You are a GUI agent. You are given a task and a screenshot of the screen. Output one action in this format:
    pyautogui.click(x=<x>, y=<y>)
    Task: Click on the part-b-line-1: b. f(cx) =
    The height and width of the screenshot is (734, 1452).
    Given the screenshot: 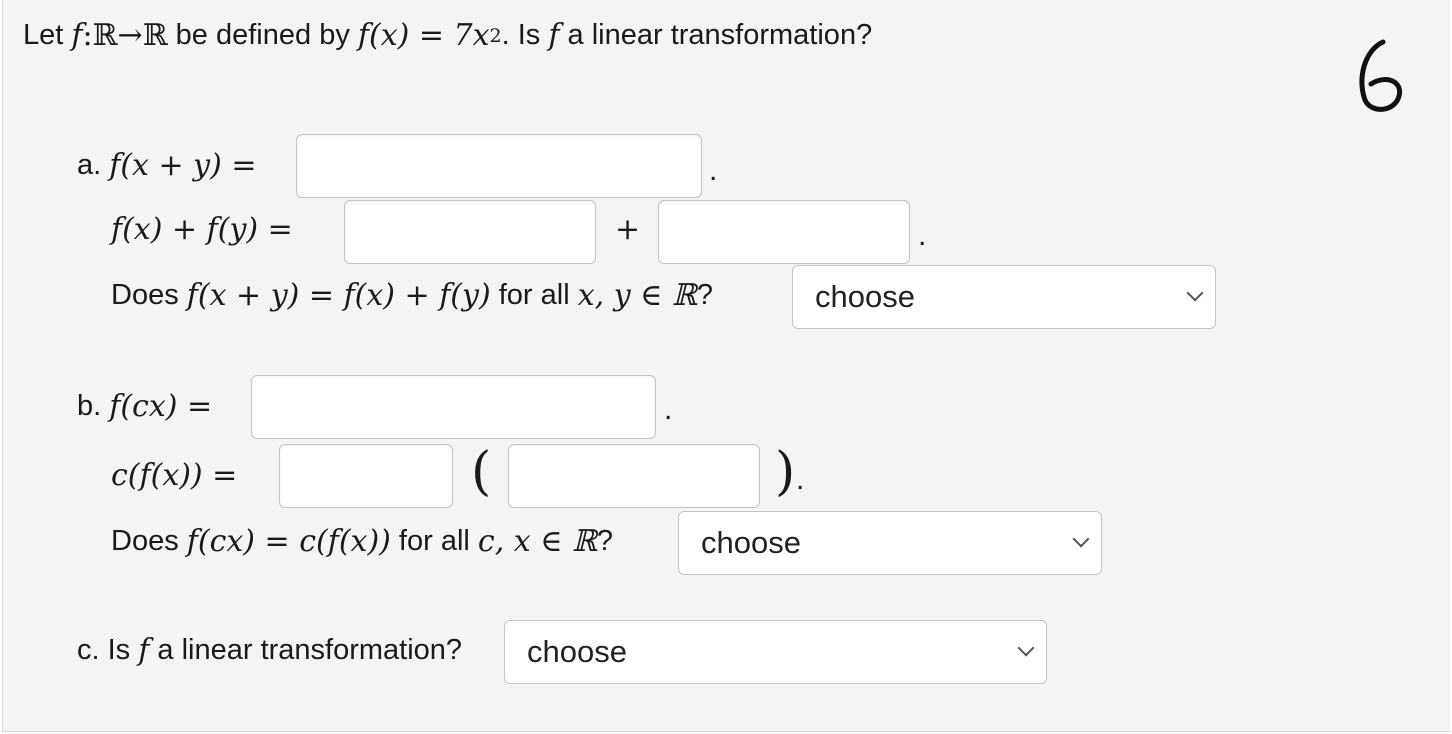 What is the action you would take?
    pyautogui.click(x=144, y=406)
    